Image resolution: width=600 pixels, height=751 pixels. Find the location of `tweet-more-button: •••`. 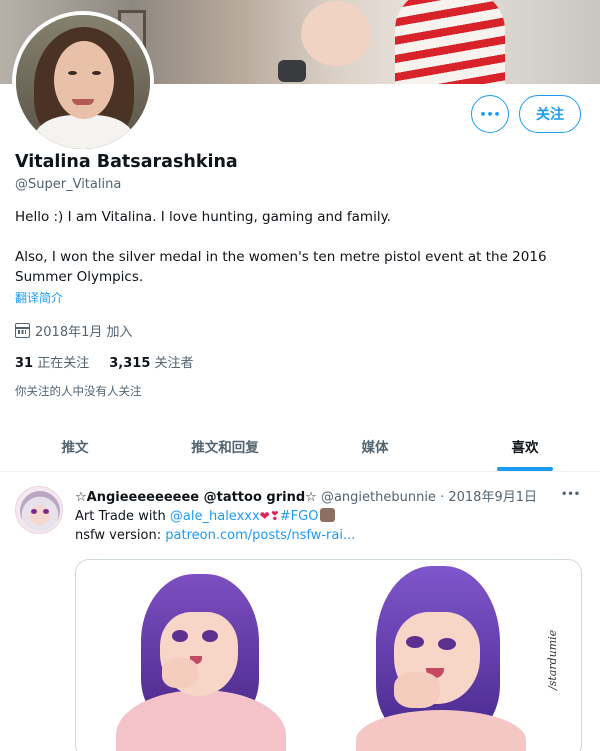

tweet-more-button: ••• is located at coordinates (570, 491).